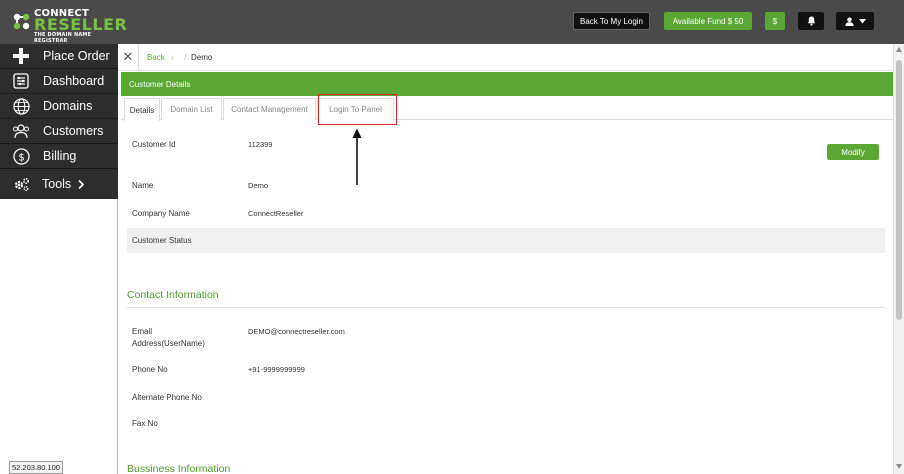 The height and width of the screenshot is (474, 904). What do you see at coordinates (76, 56) in the screenshot?
I see `sidebar-item-label: Place Order` at bounding box center [76, 56].